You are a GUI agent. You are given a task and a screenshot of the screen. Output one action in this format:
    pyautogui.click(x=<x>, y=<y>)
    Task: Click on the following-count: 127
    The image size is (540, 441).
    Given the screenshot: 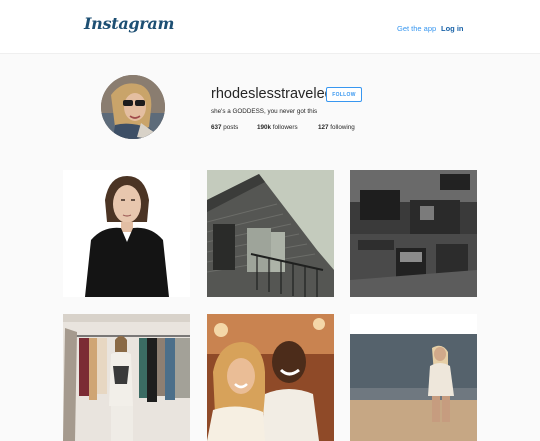 What is the action you would take?
    pyautogui.click(x=323, y=127)
    